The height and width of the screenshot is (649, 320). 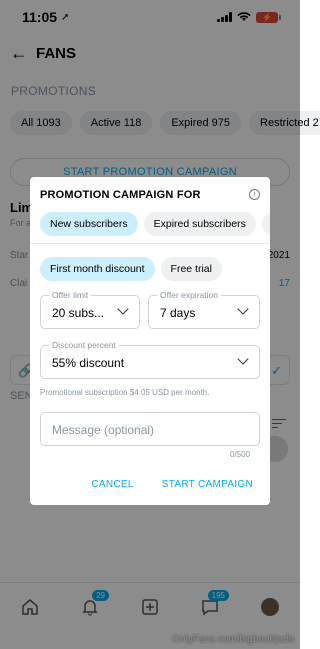 I want to click on dialog-divider, so click(x=150, y=243).